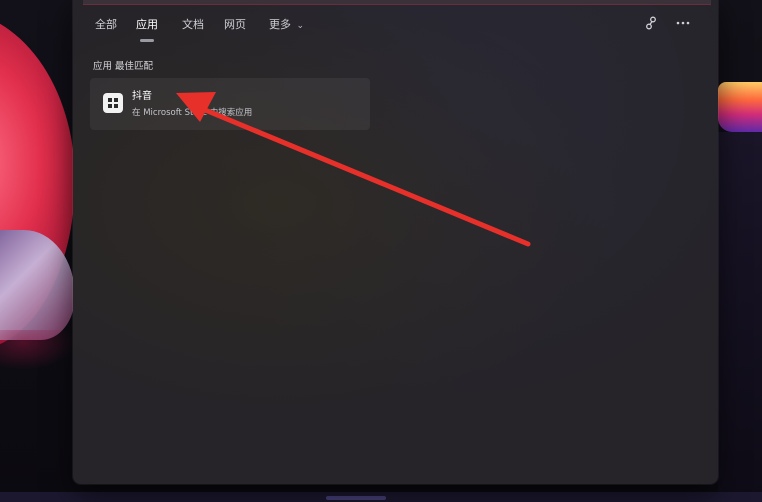  What do you see at coordinates (397, 2) in the screenshot?
I see `search-box-edge` at bounding box center [397, 2].